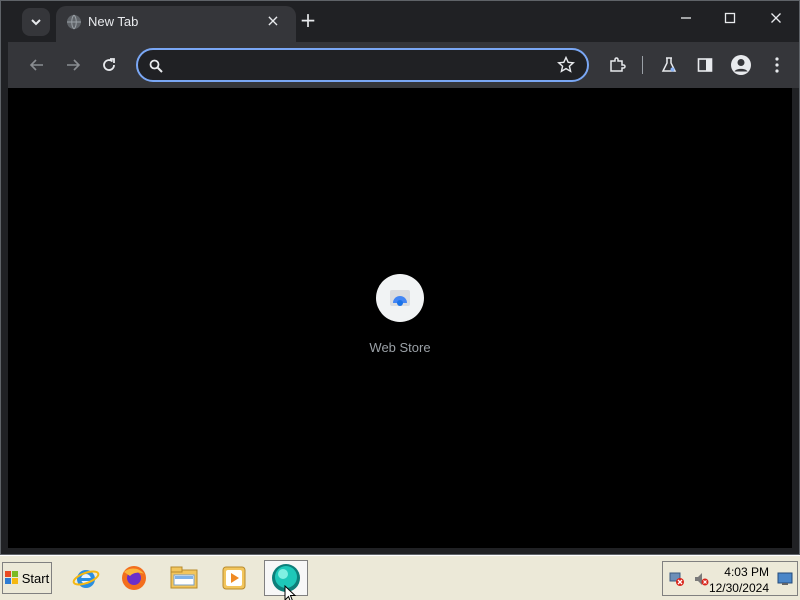 This screenshot has height=600, width=800. I want to click on forward-button, so click(73, 65).